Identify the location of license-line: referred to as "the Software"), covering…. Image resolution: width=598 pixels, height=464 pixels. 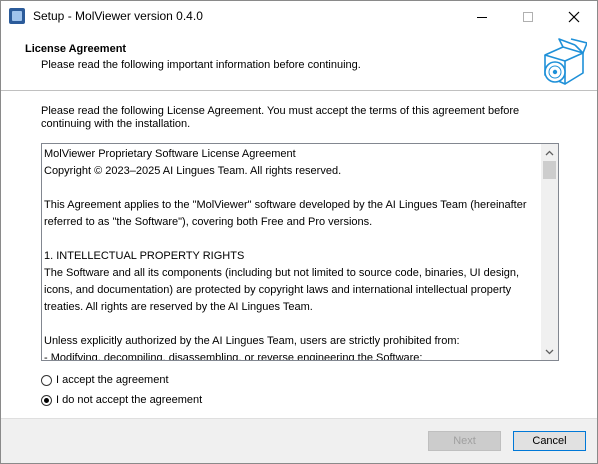
(208, 222).